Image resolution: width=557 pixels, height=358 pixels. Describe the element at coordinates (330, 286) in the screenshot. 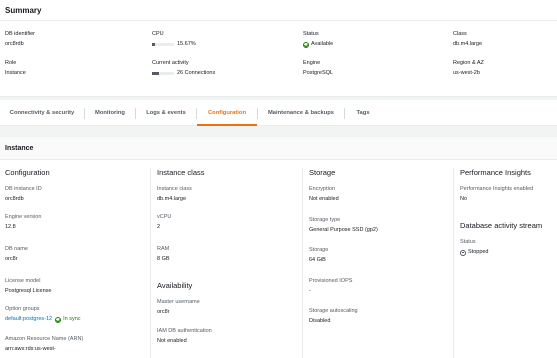

I see `iops-field: Provisioned IOPS -` at that location.